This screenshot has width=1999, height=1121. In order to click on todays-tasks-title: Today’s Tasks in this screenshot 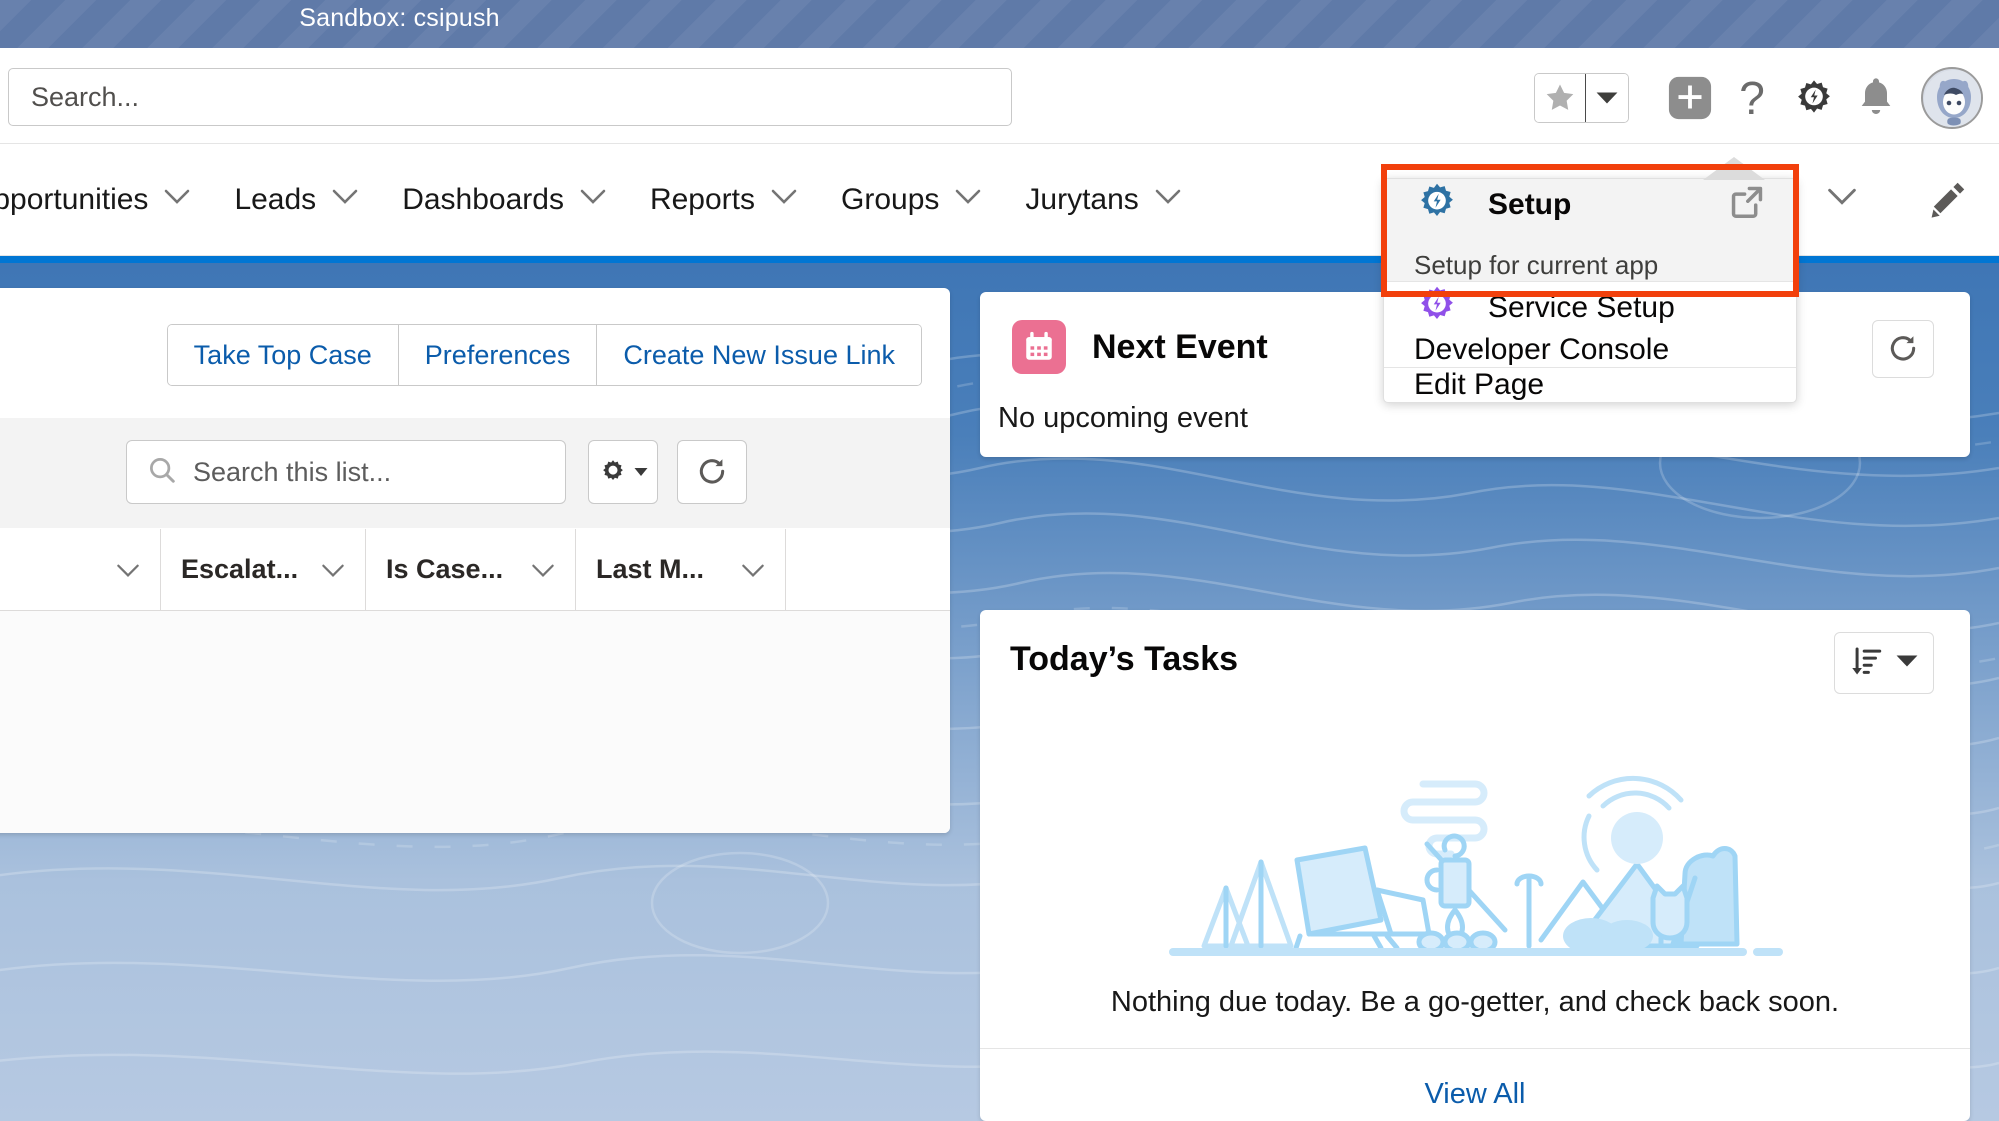, I will do `click(1124, 659)`.